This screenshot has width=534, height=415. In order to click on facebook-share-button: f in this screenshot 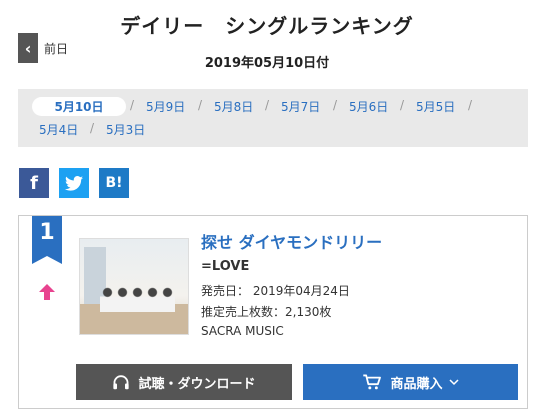, I will do `click(34, 183)`.